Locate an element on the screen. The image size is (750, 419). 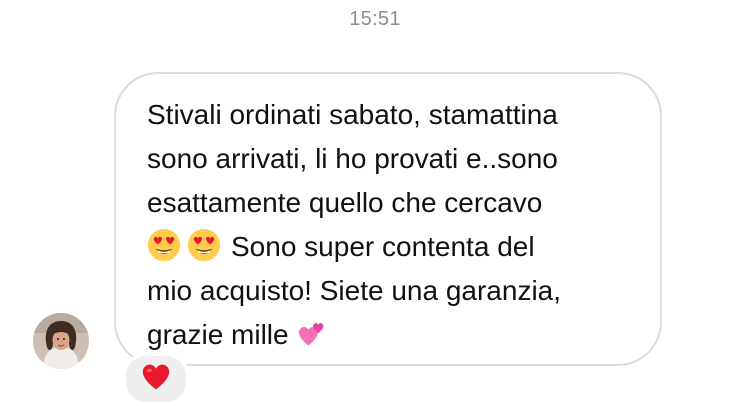
red-heart-icon is located at coordinates (156, 379).